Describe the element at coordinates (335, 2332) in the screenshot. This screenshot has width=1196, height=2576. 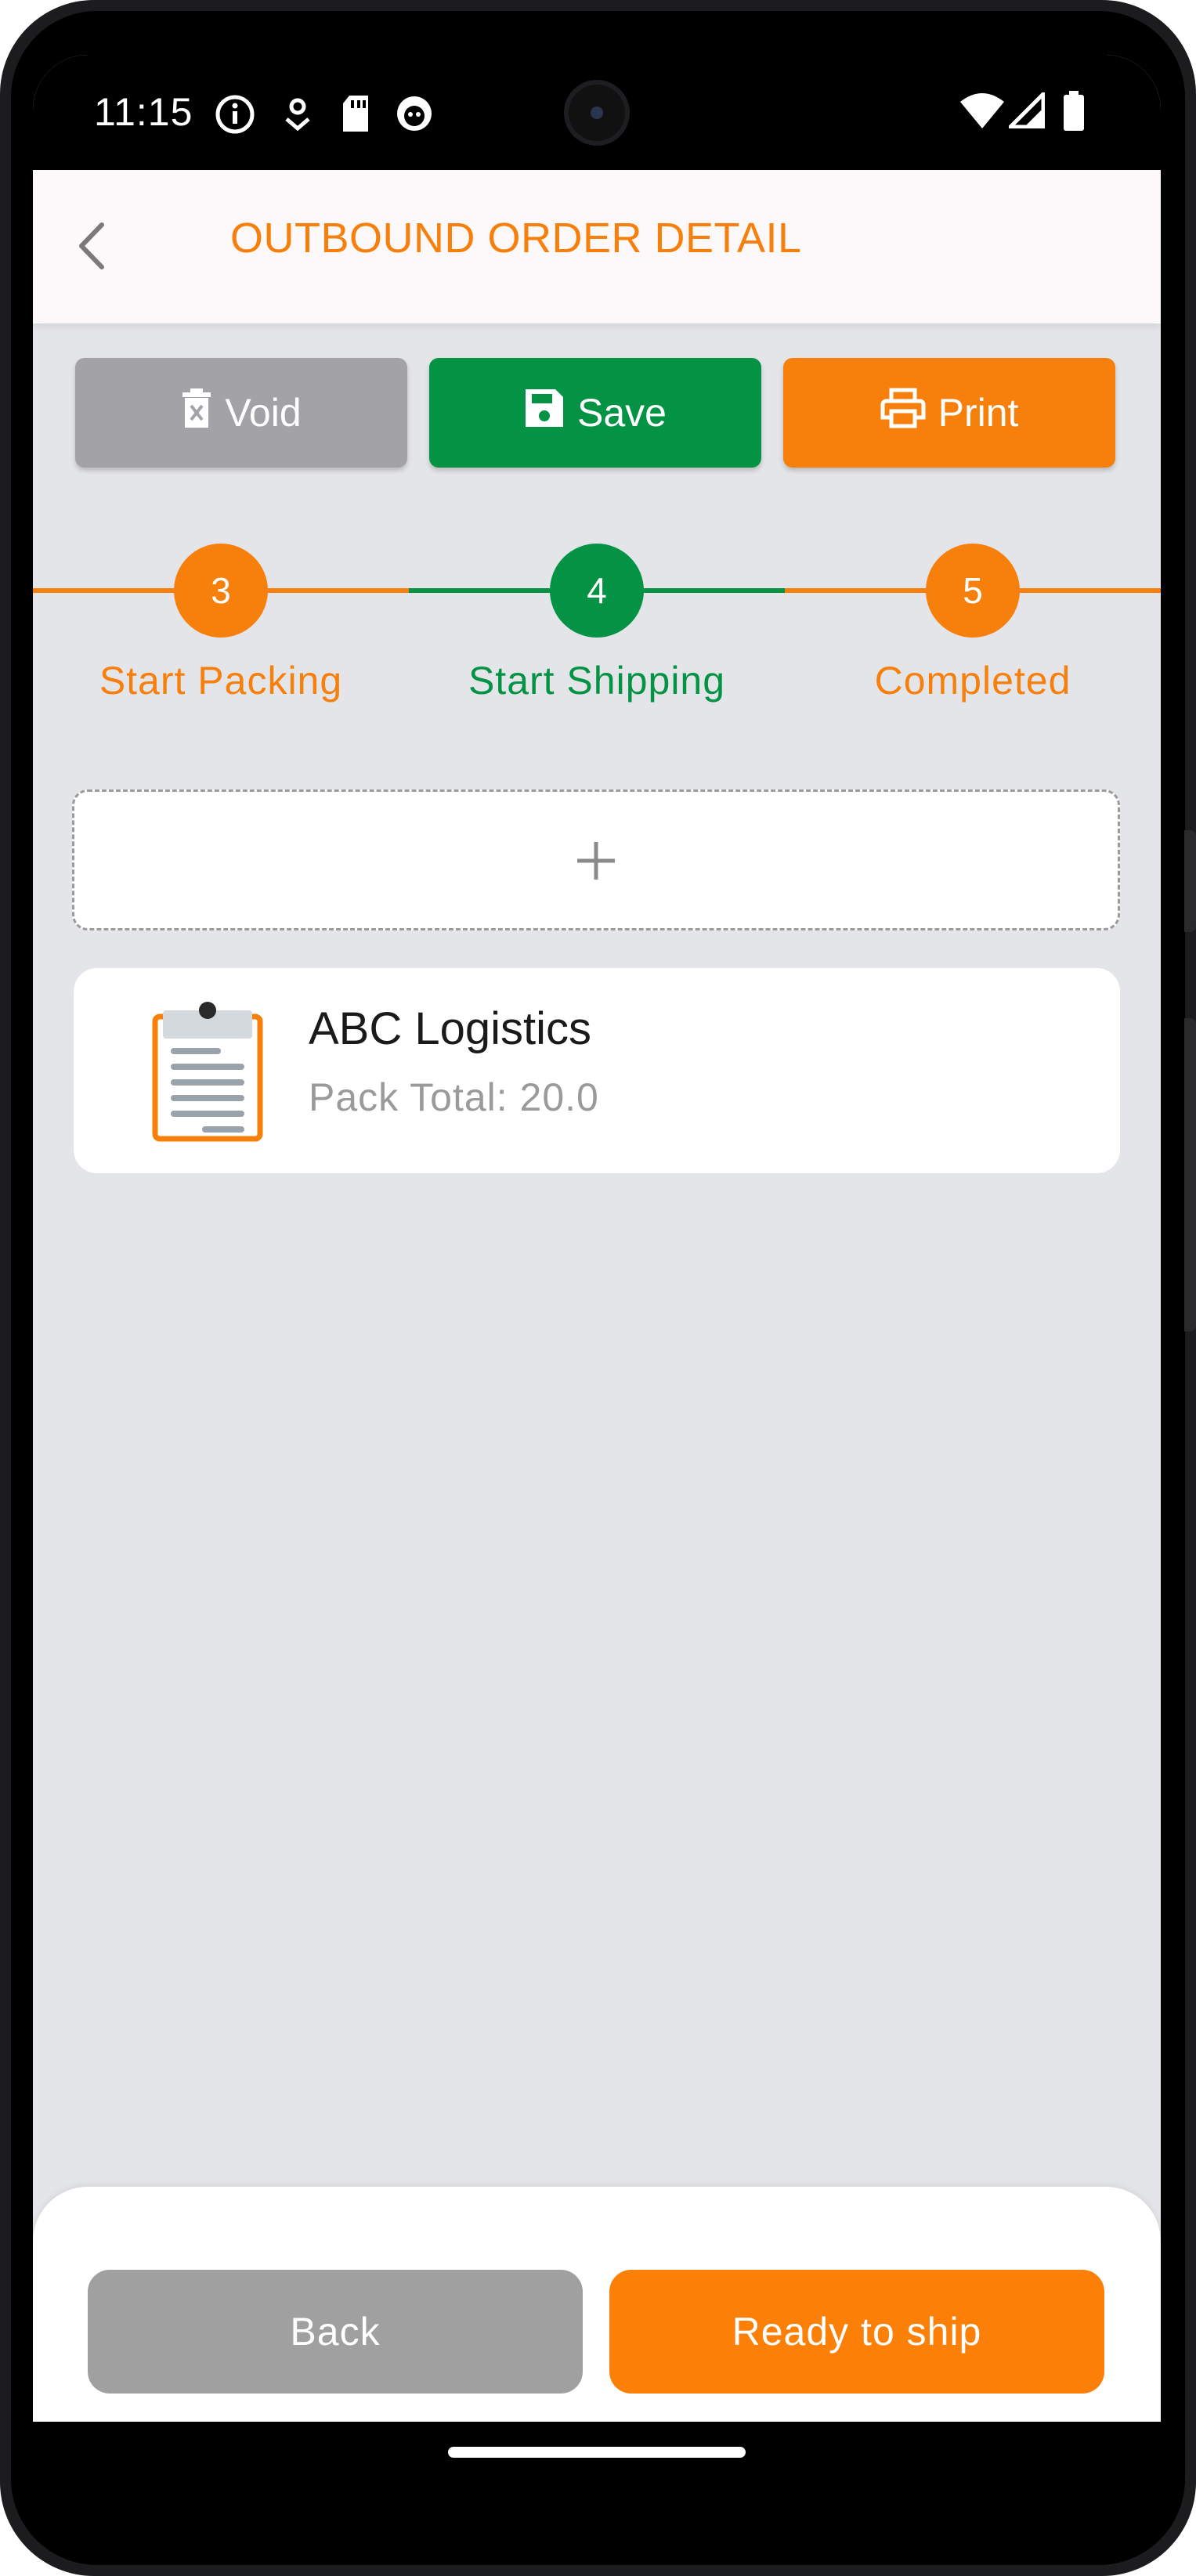
I see `back-button: Back` at that location.